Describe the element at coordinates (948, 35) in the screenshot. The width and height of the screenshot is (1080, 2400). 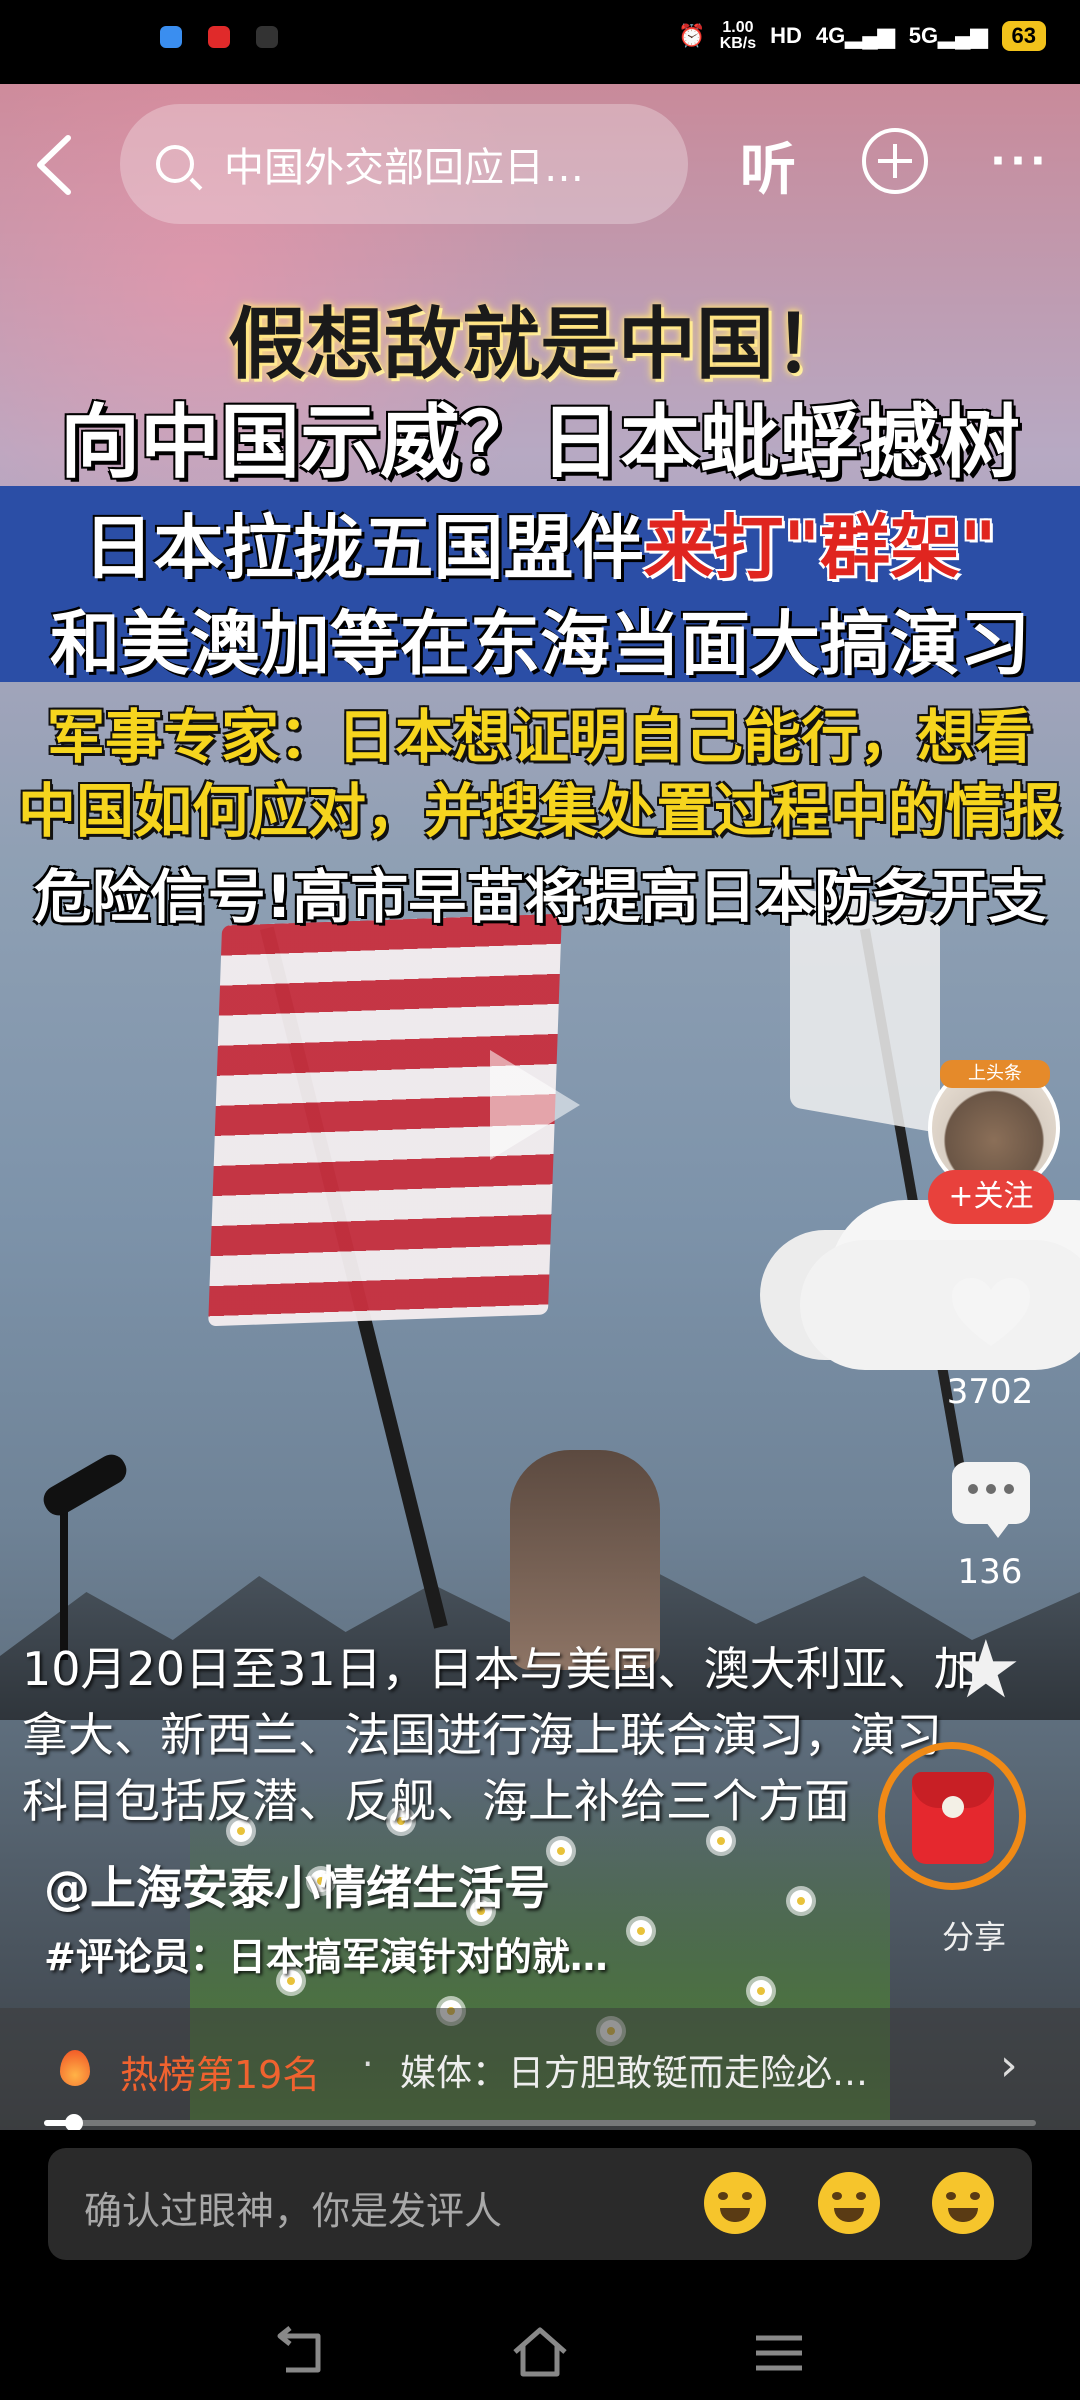
I see `sim2-signal-icon: 5G▂▄▆` at that location.